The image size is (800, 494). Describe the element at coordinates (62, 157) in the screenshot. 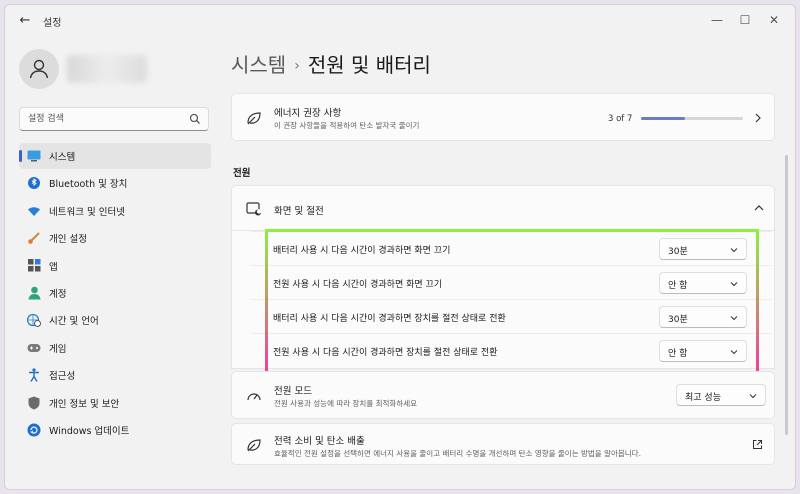

I see `sidebar-item-label: 시스템` at that location.